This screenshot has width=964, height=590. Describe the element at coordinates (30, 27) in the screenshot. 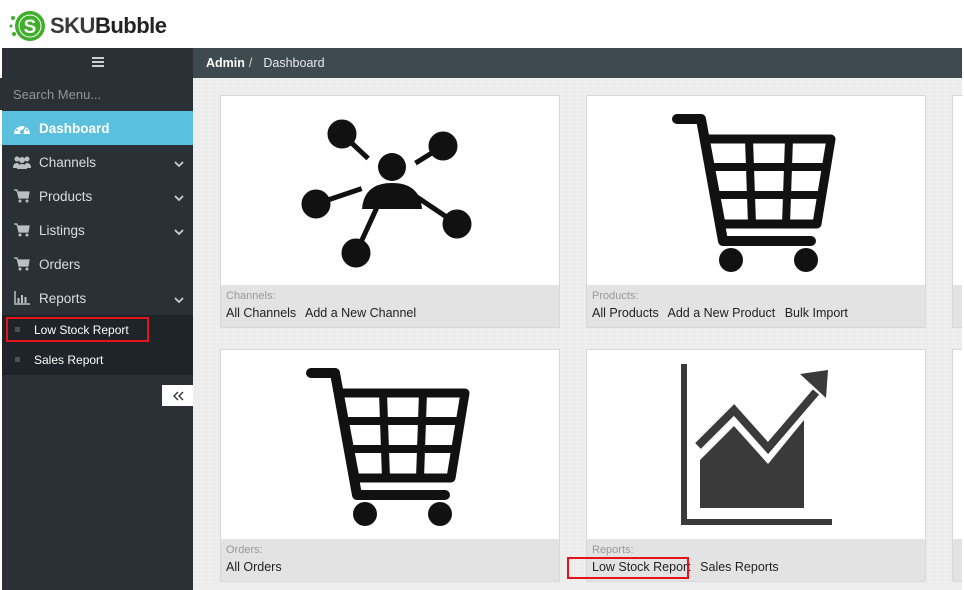

I see `svg-text: S` at that location.